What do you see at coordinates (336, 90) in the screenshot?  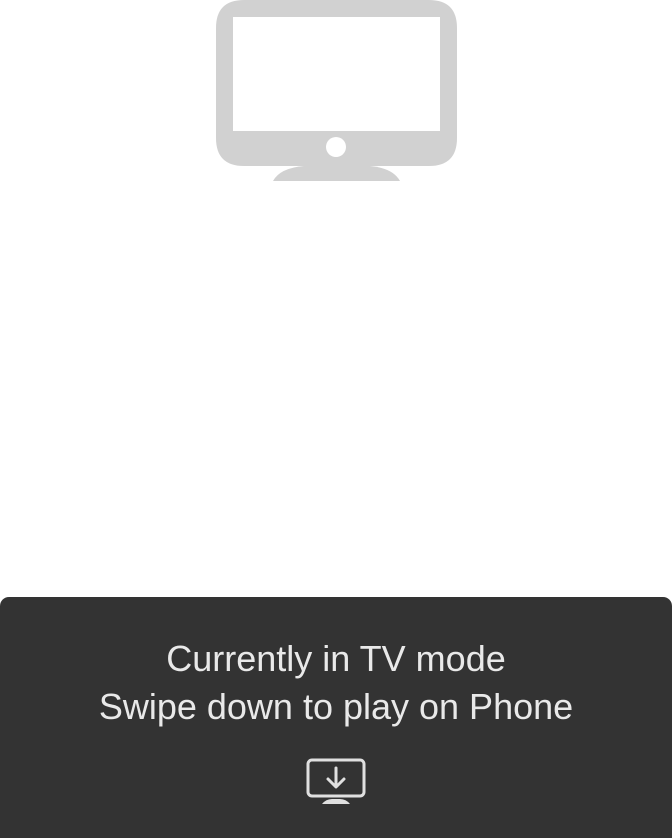 I see `tv-icon` at bounding box center [336, 90].